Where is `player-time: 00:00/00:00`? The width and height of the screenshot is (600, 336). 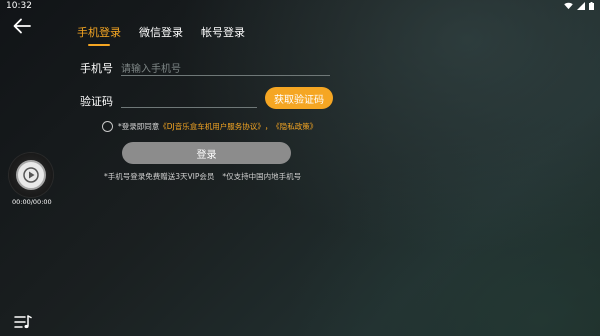 player-time: 00:00/00:00 is located at coordinates (32, 202).